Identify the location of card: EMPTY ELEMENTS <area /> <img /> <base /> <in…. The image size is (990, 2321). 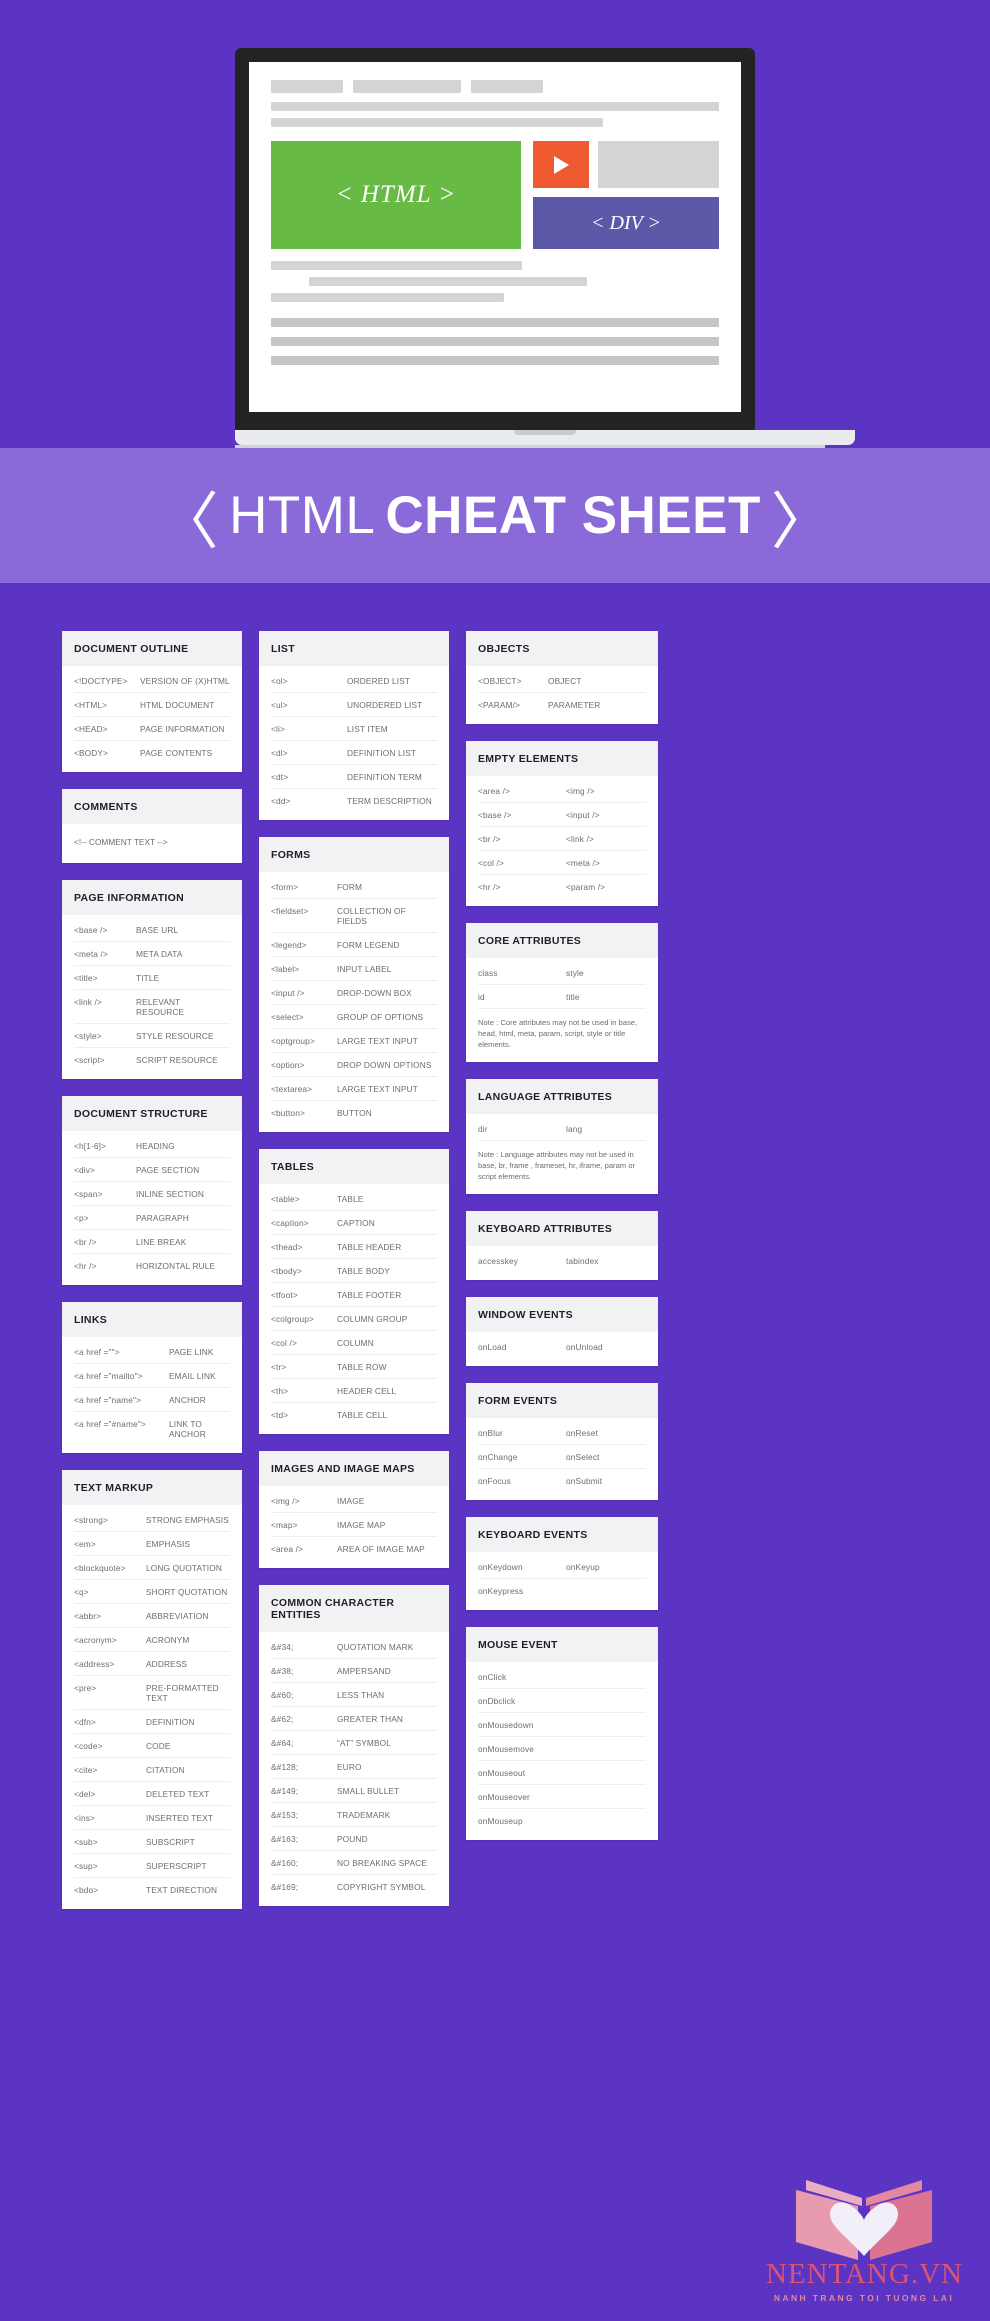
(562, 823).